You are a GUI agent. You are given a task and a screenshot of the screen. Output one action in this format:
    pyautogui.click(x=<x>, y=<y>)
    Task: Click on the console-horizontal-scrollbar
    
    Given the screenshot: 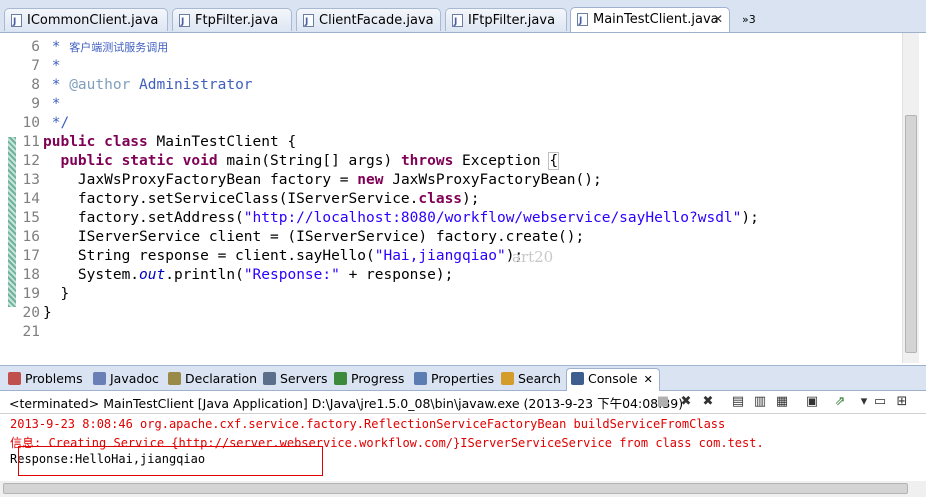 What is the action you would take?
    pyautogui.click(x=463, y=489)
    